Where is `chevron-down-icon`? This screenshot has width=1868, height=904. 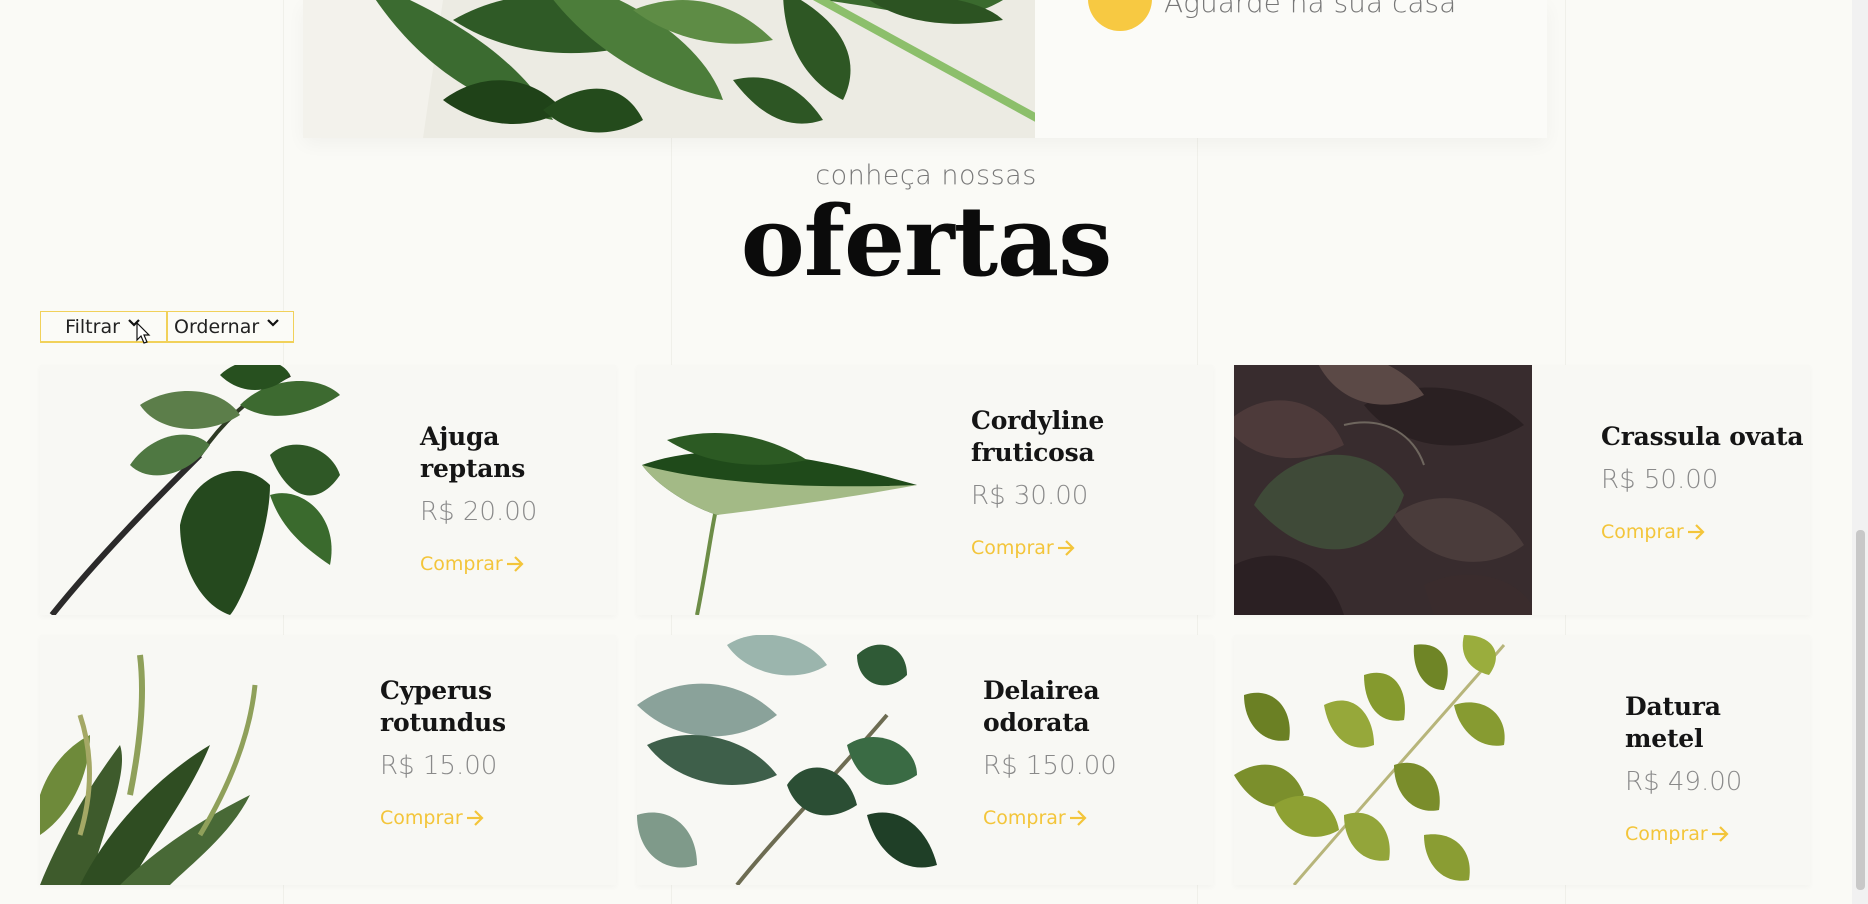
chevron-down-icon is located at coordinates (273, 322).